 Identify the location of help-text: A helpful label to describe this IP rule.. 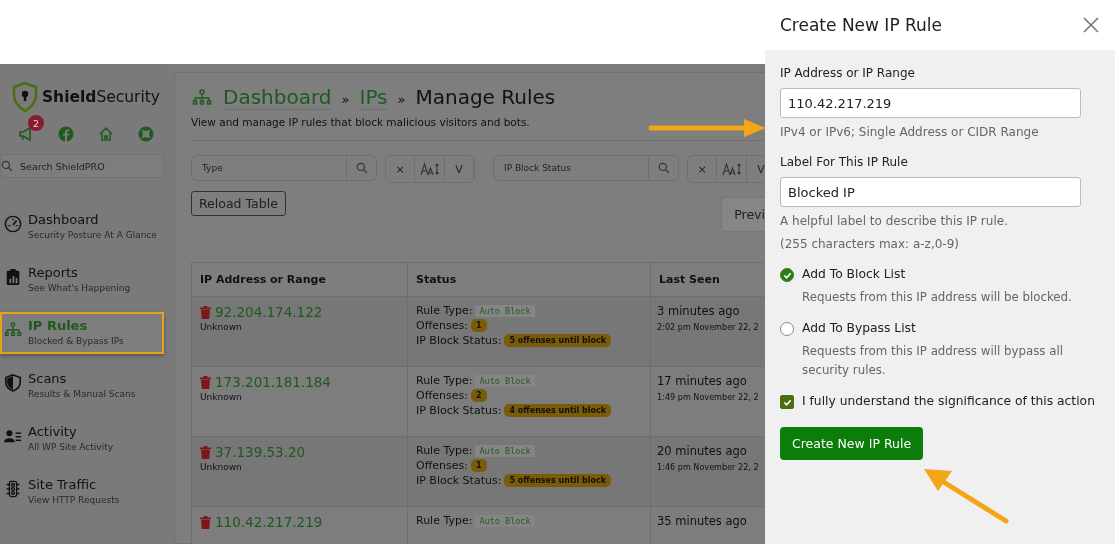
(894, 221).